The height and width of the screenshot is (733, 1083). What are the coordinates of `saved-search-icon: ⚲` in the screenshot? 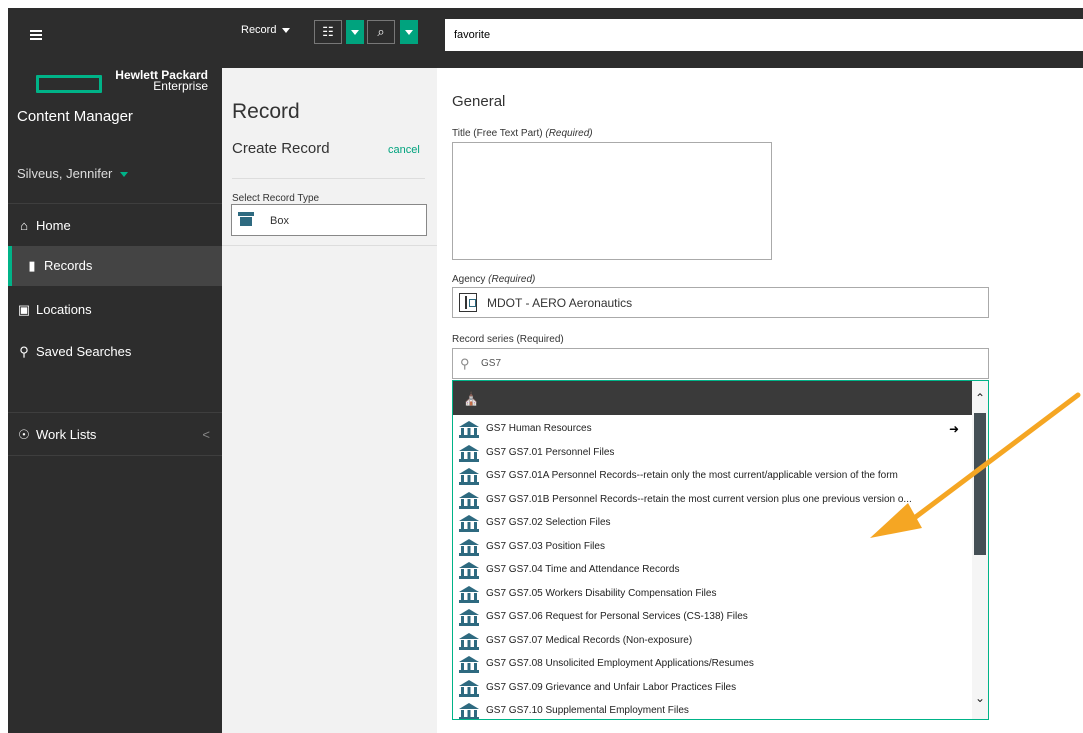 It's located at (24, 351).